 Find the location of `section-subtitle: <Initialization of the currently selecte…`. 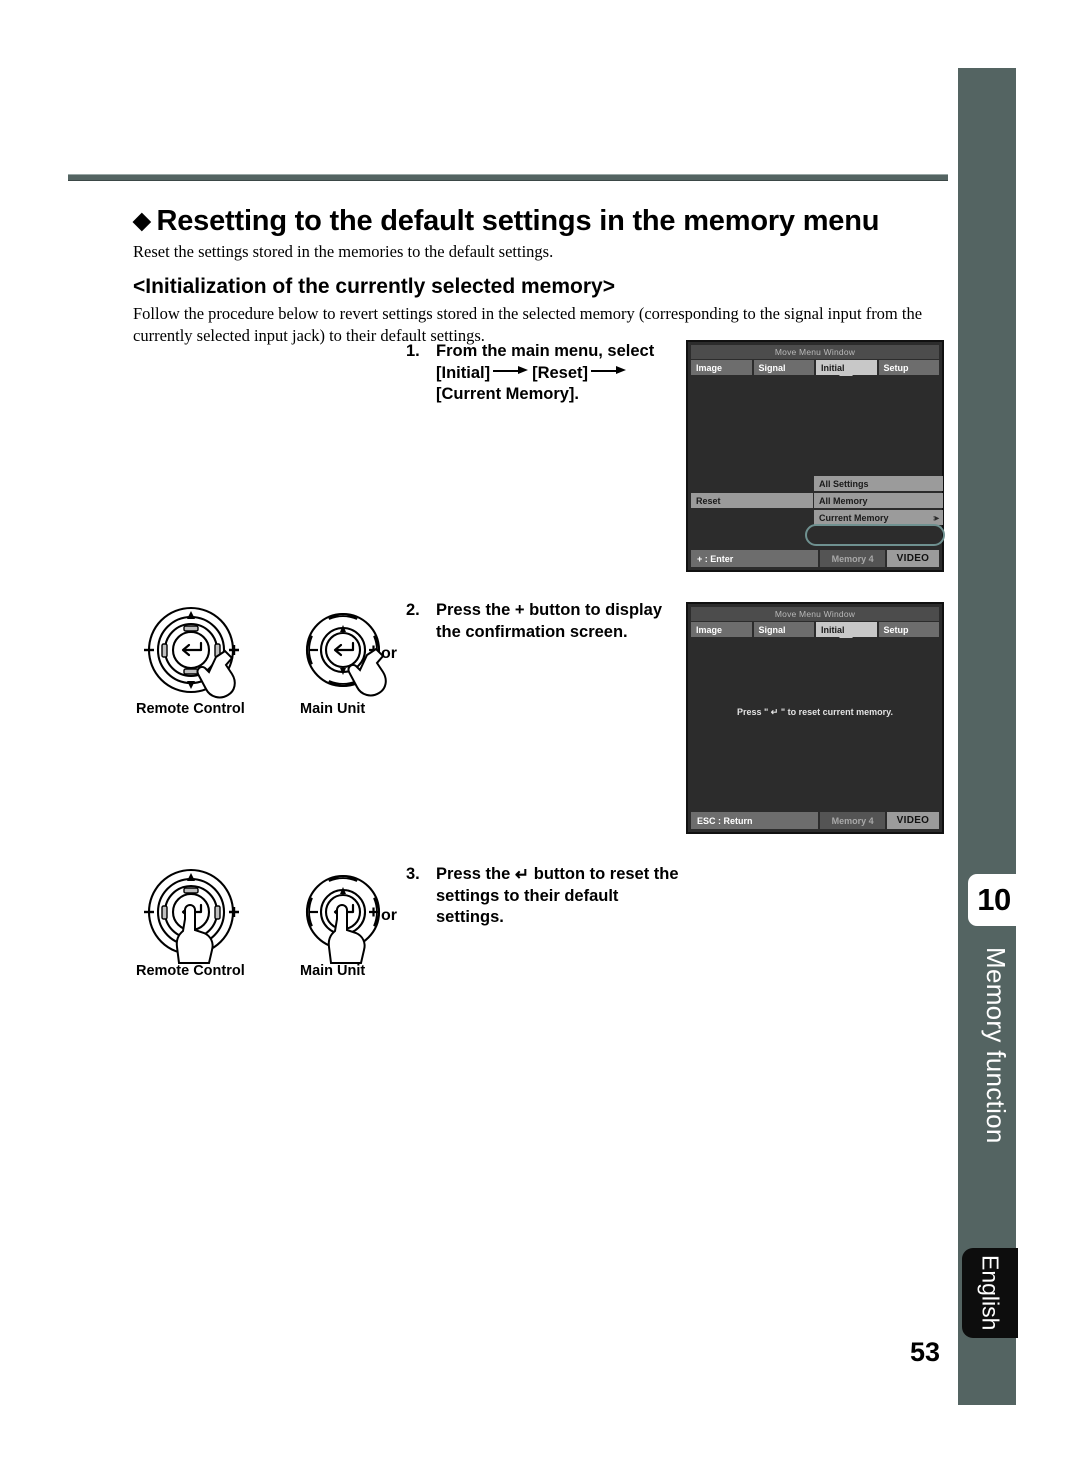

section-subtitle: <Initialization of the currently selecte… is located at coordinates (374, 286).